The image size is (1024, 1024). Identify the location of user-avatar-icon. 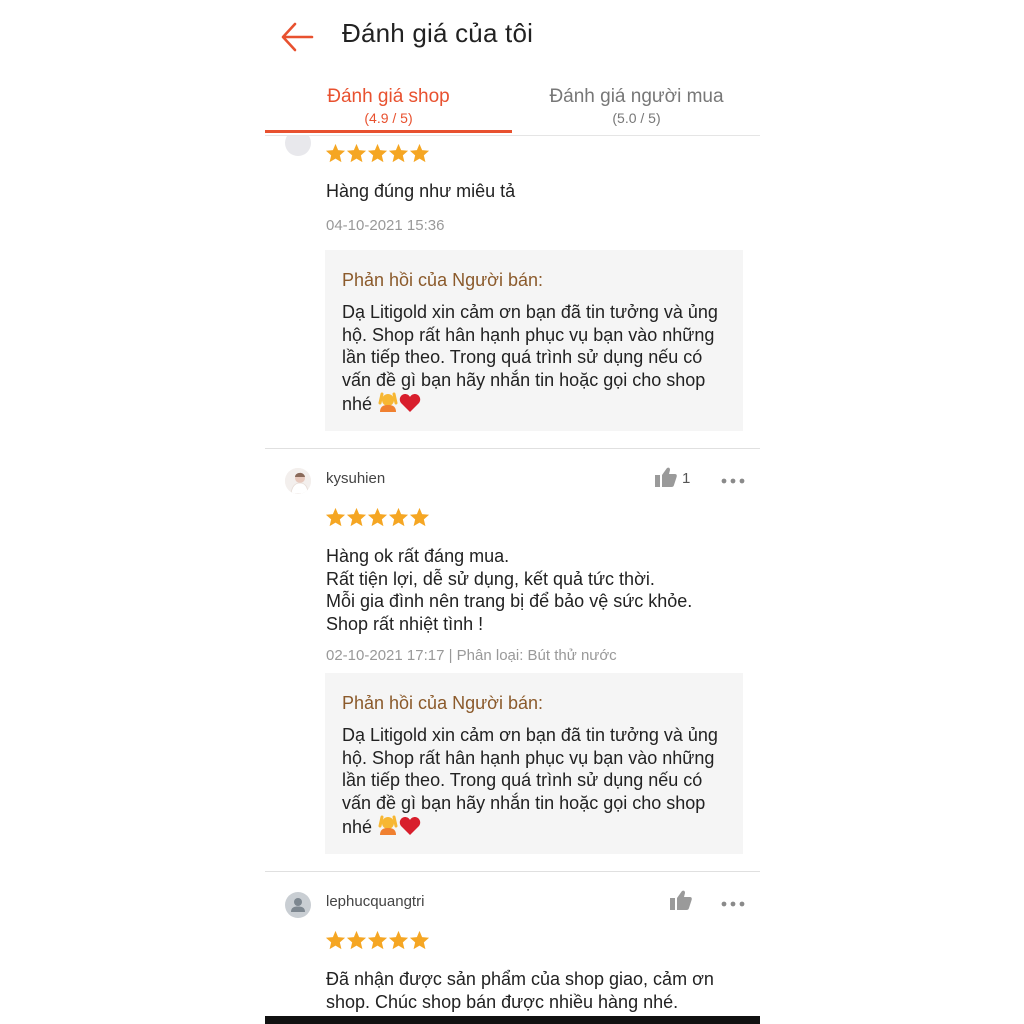
(298, 905).